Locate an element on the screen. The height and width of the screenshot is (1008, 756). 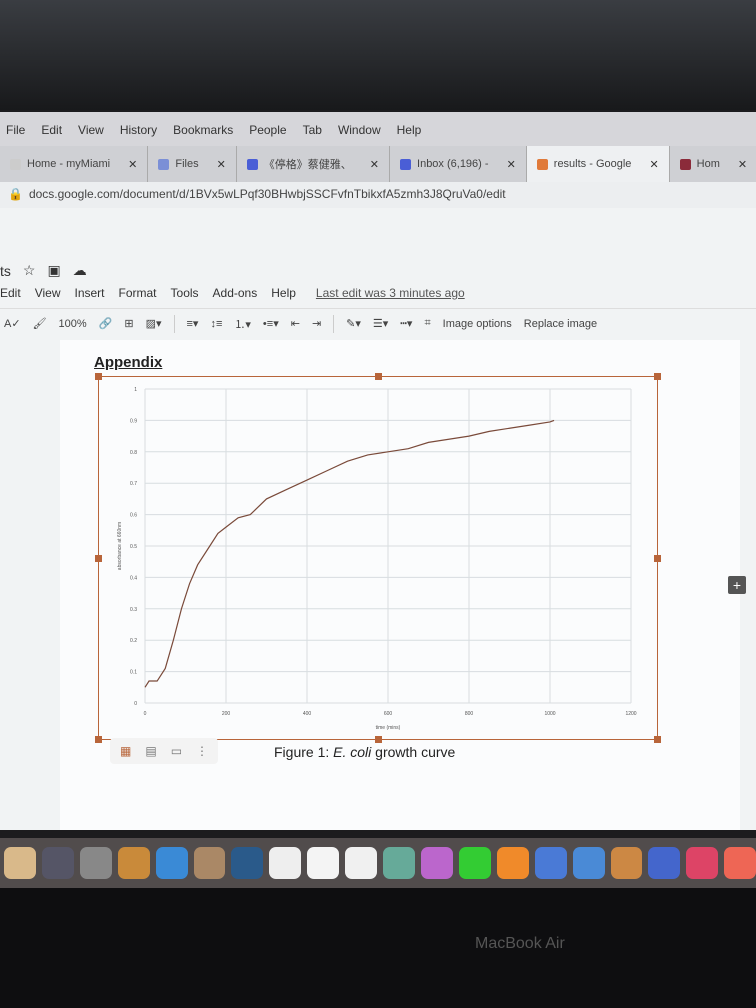
folder-icon: ▣ is located at coordinates (53, 270).